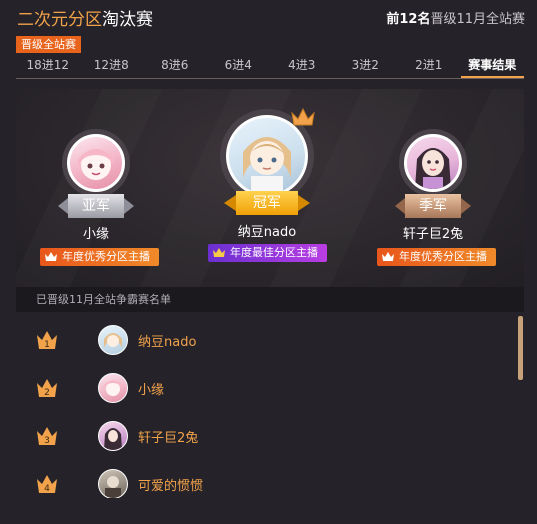 This screenshot has width=537, height=524. I want to click on third-rank-ribbon: 季军, so click(433, 206).